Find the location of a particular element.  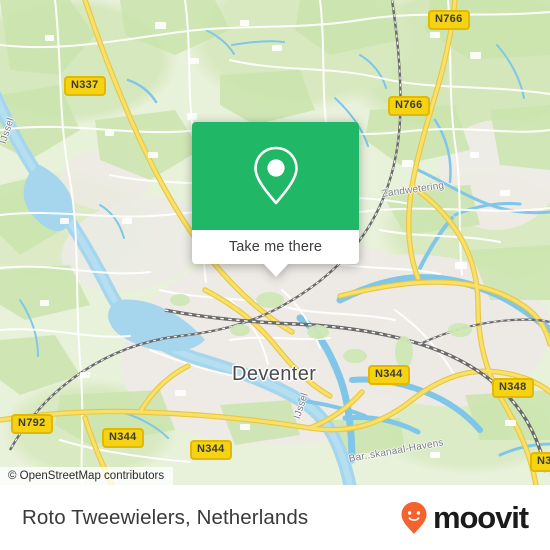

moovit-wordmark: moovit is located at coordinates (480, 517).